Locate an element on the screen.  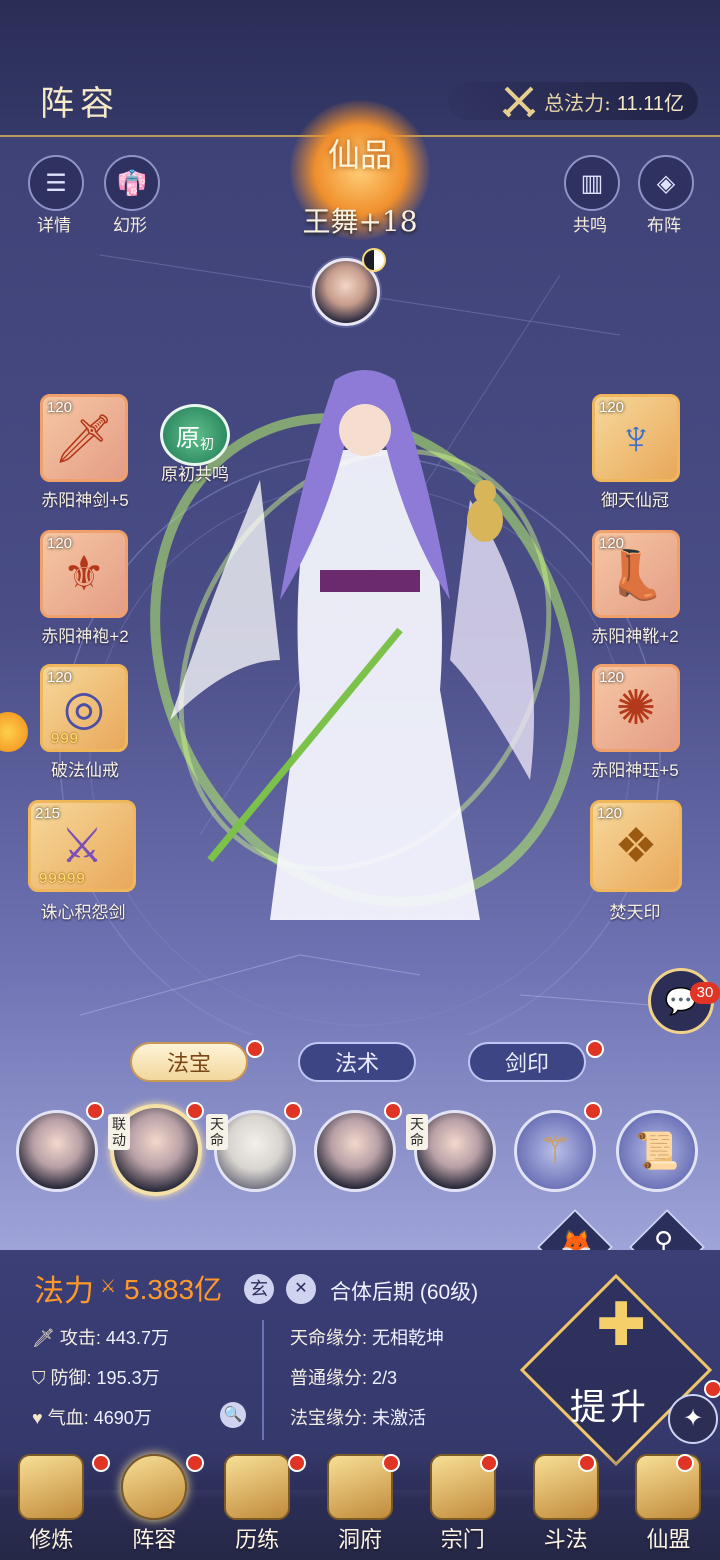
nav-lineup: 阵容 is located at coordinates (154, 1504).